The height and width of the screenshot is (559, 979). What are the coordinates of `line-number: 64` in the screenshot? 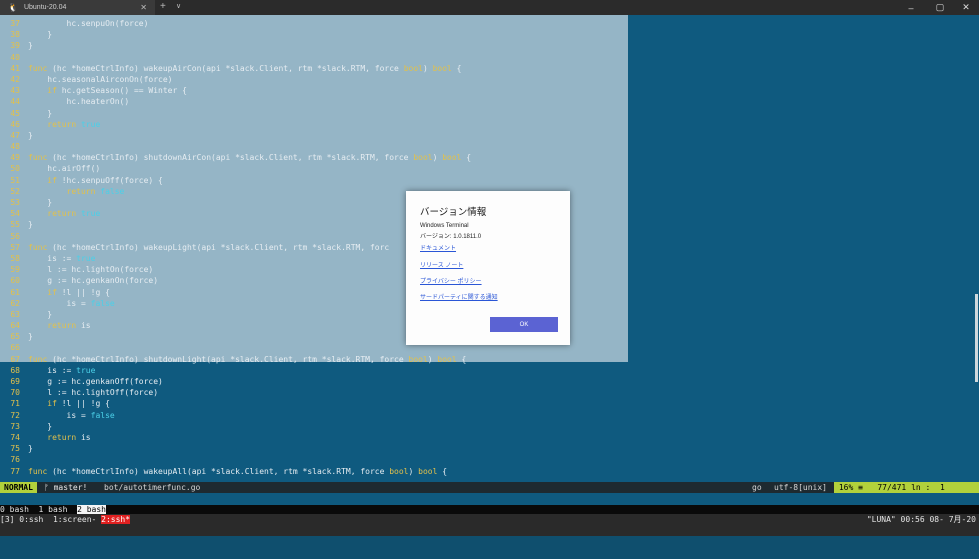 It's located at (15, 326).